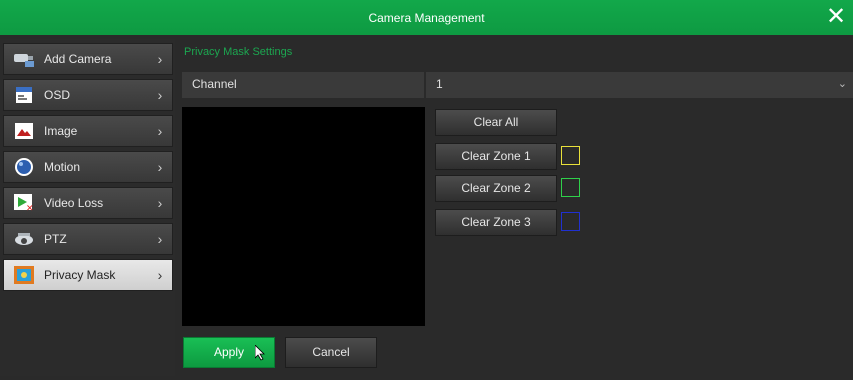  Describe the element at coordinates (62, 167) in the screenshot. I see `sidebar-item-label: Motion` at that location.